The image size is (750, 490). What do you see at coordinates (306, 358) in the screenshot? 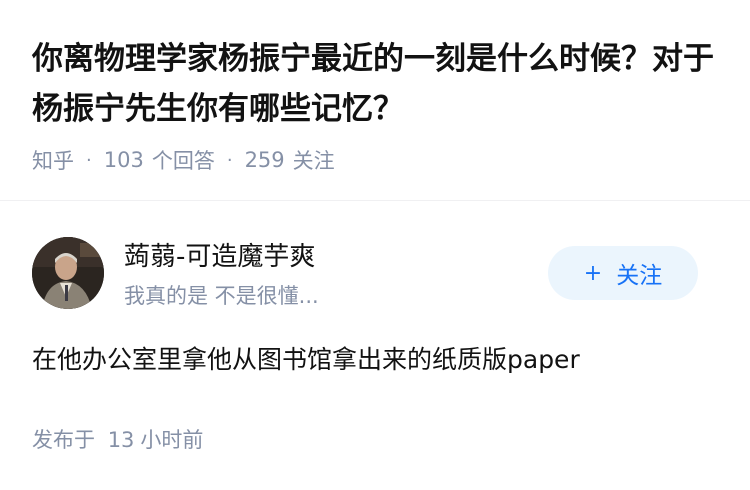
I see `answer-content: 在他办公室里拿他从图书馆拿出来的纸质版paper` at bounding box center [306, 358].